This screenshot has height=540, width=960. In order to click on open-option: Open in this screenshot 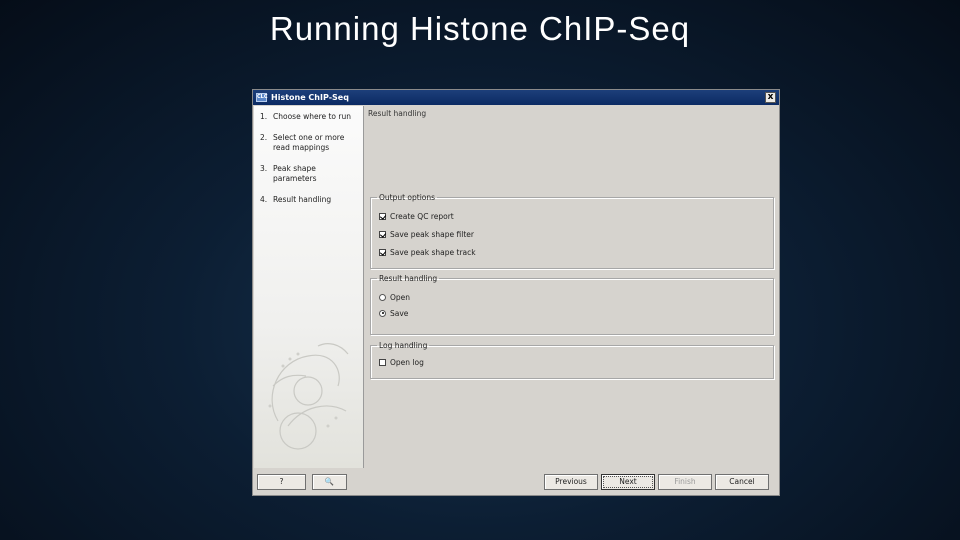, I will do `click(394, 298)`.